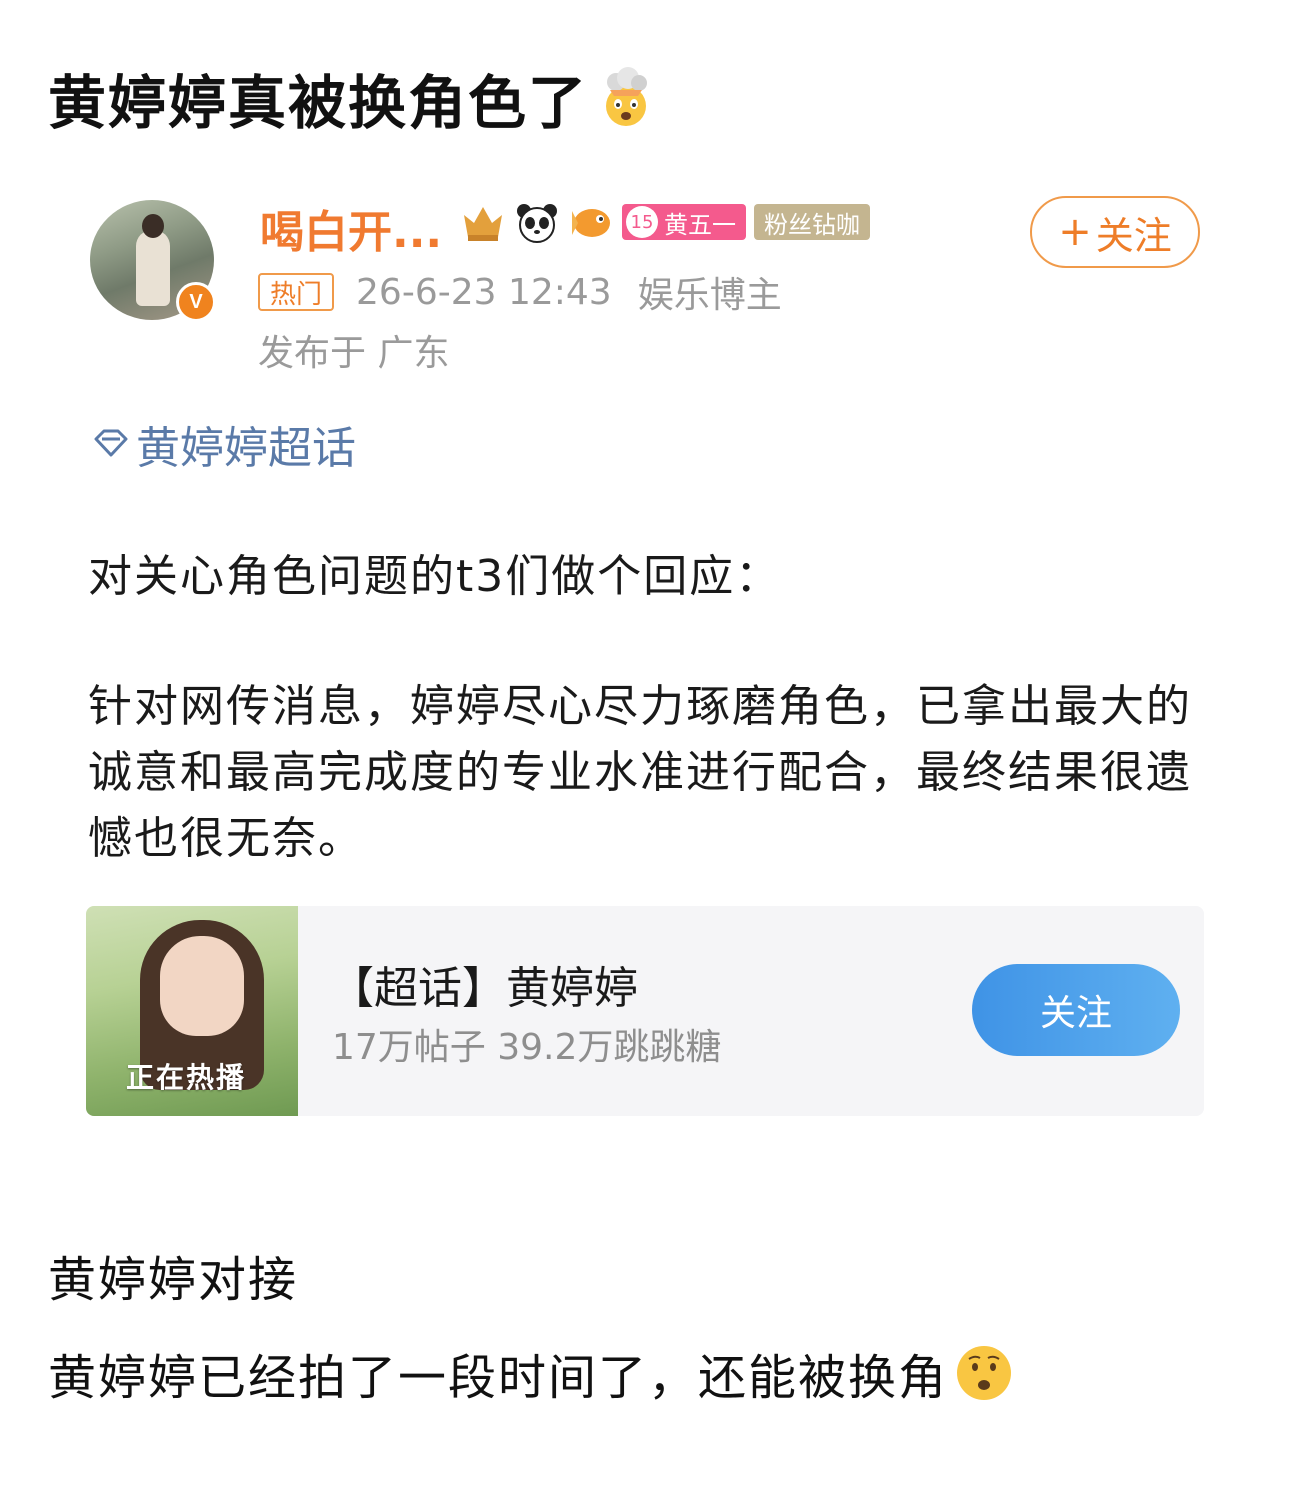  I want to click on super-topic-name: 【超话】黄婷婷, so click(484, 988).